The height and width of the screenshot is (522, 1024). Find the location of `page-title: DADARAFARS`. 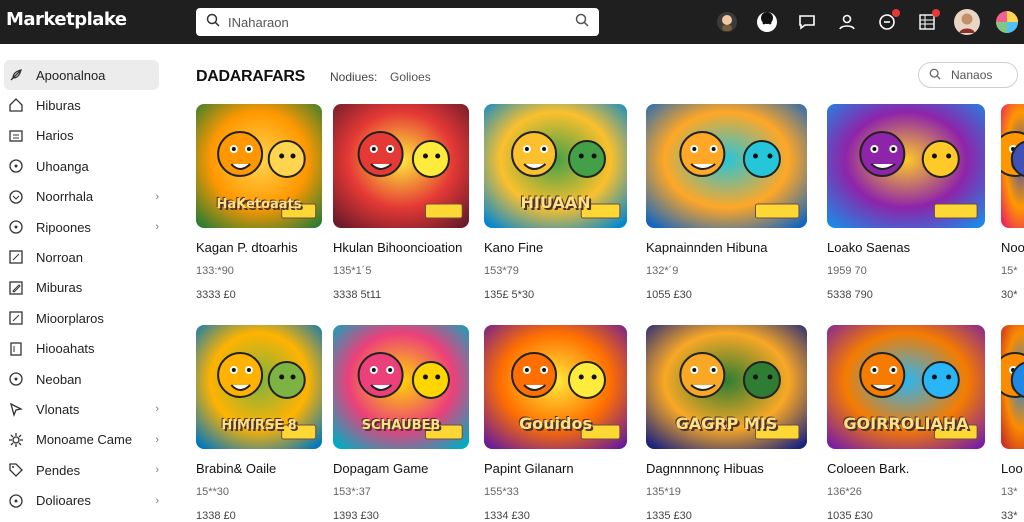

page-title: DADARAFARS is located at coordinates (251, 76).